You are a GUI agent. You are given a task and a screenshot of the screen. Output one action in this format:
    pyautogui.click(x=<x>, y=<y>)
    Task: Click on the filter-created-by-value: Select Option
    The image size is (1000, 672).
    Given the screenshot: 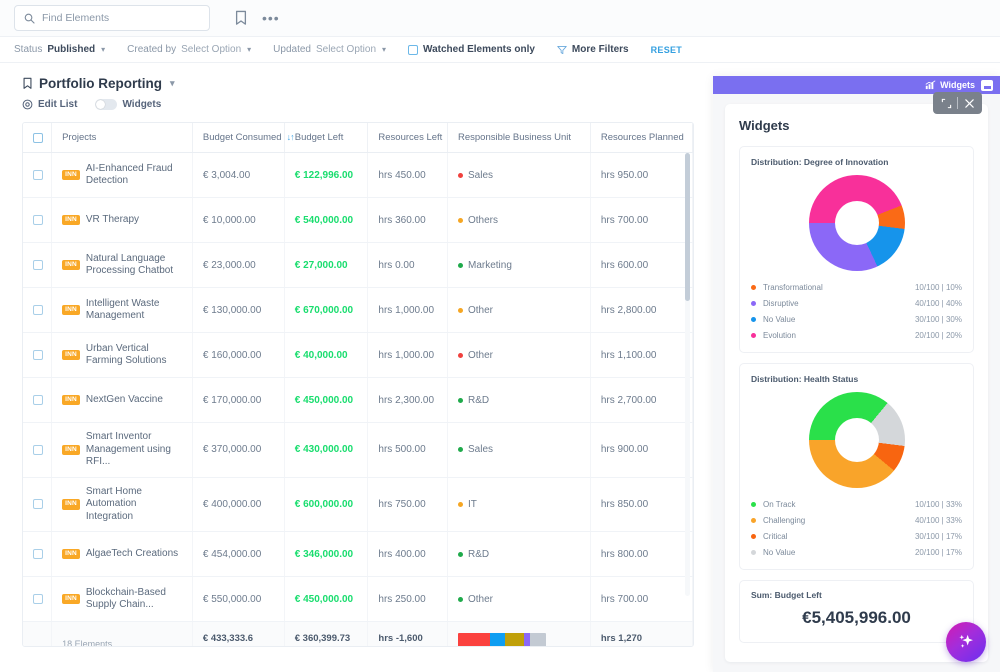 What is the action you would take?
    pyautogui.click(x=211, y=49)
    